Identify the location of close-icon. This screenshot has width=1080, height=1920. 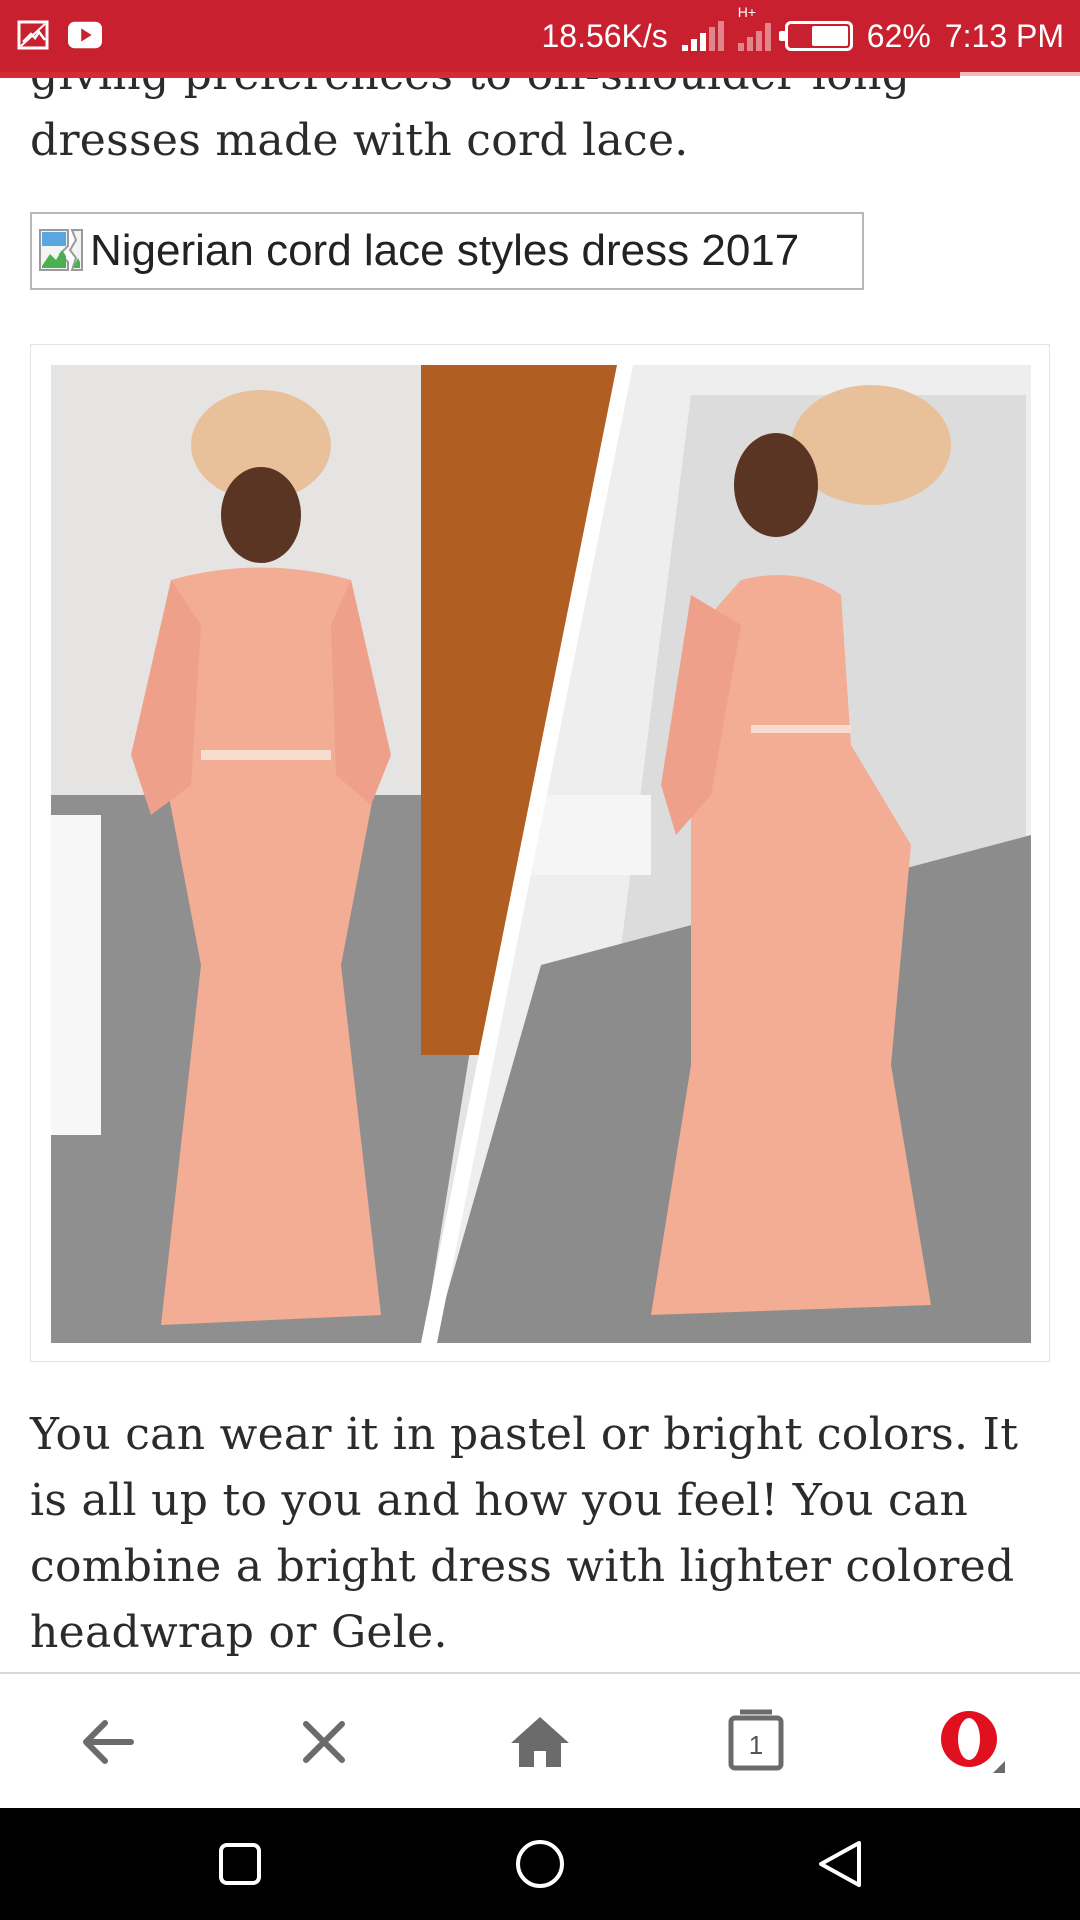
(324, 1742).